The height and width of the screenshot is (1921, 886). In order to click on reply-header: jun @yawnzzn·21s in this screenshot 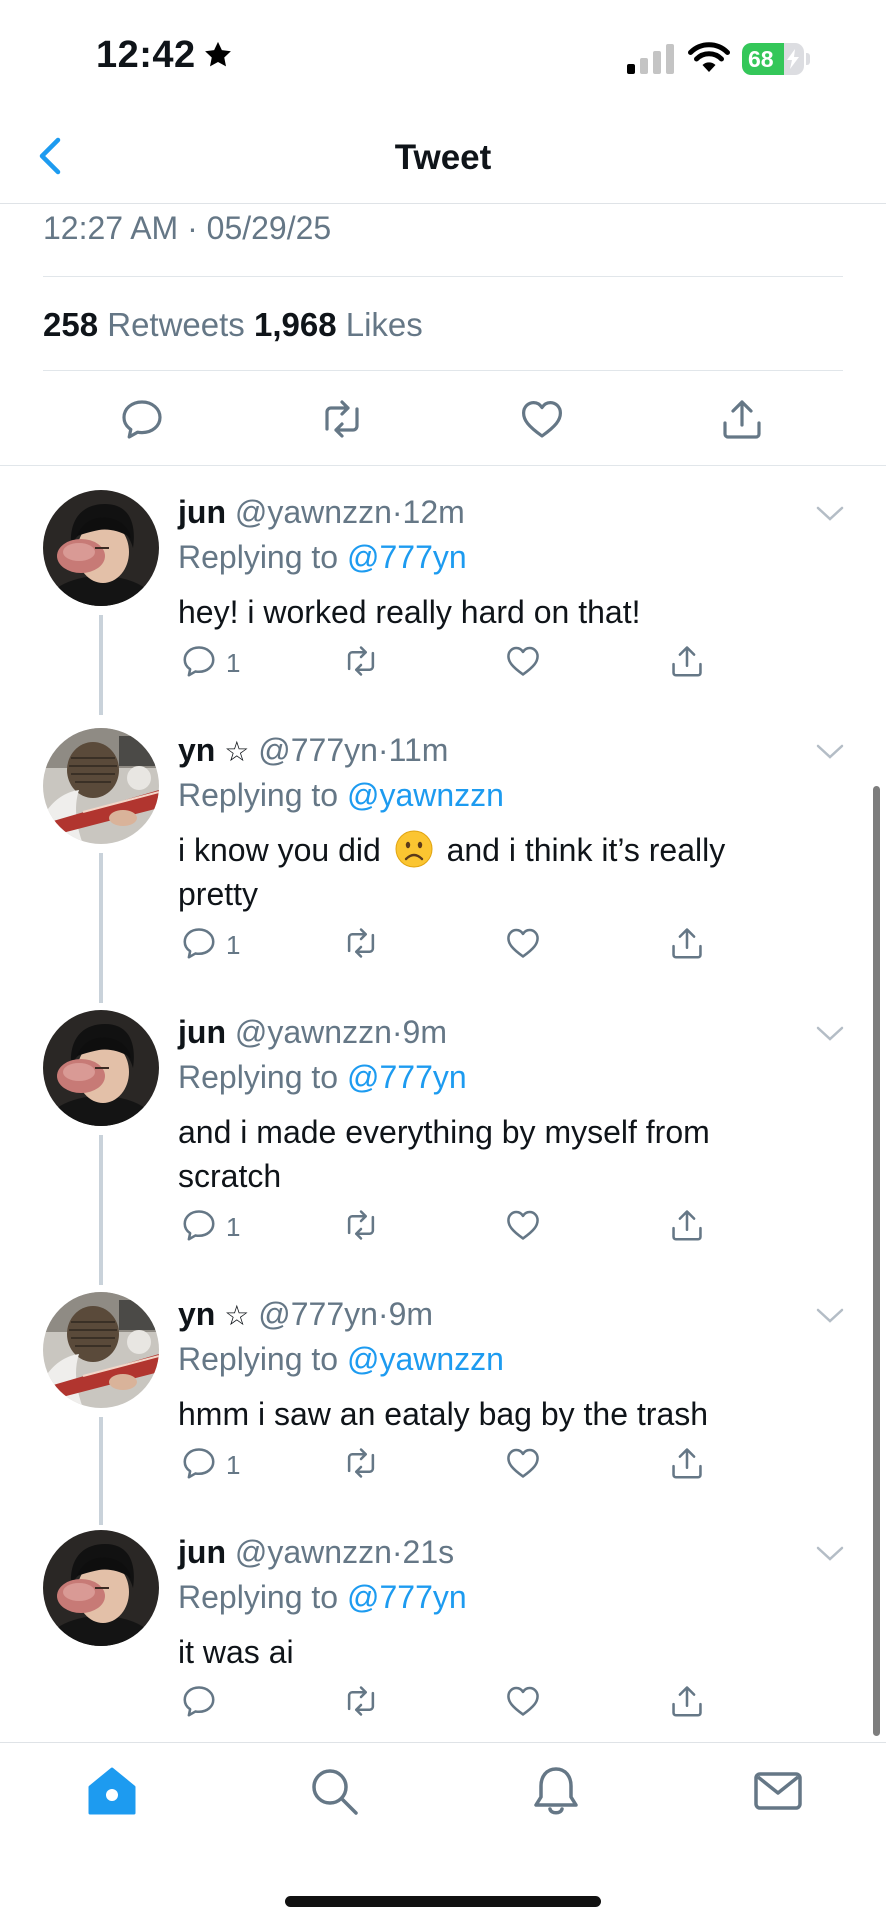, I will do `click(316, 1552)`.